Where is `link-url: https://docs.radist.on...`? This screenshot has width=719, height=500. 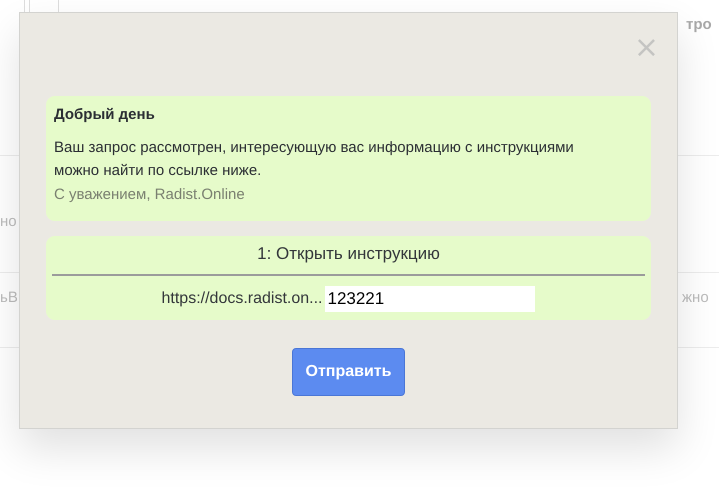
link-url: https://docs.radist.on... is located at coordinates (242, 299).